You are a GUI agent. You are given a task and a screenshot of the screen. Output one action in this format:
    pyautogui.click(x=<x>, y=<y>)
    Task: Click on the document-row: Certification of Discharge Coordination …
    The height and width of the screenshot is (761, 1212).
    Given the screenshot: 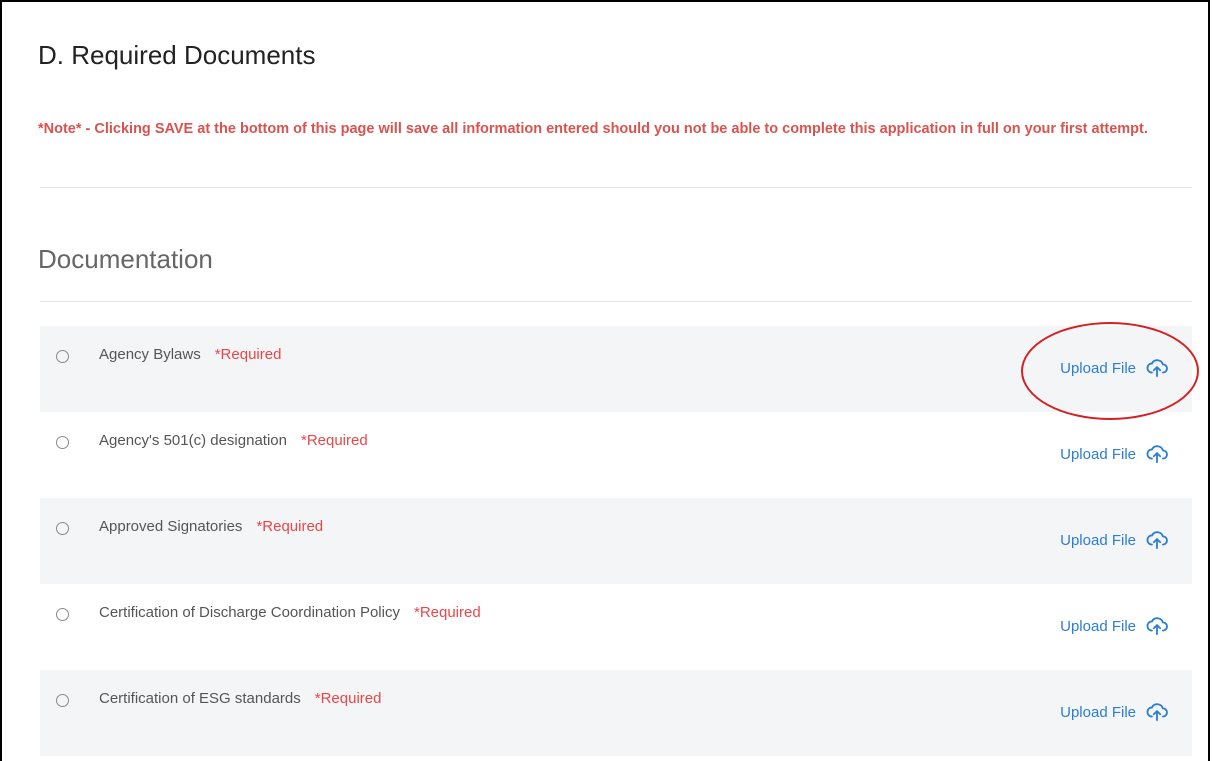 What is the action you would take?
    pyautogui.click(x=616, y=627)
    